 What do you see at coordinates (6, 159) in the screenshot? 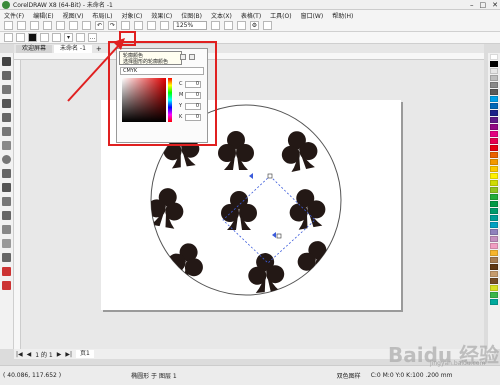
I see `ellipse-tool-icon` at bounding box center [6, 159].